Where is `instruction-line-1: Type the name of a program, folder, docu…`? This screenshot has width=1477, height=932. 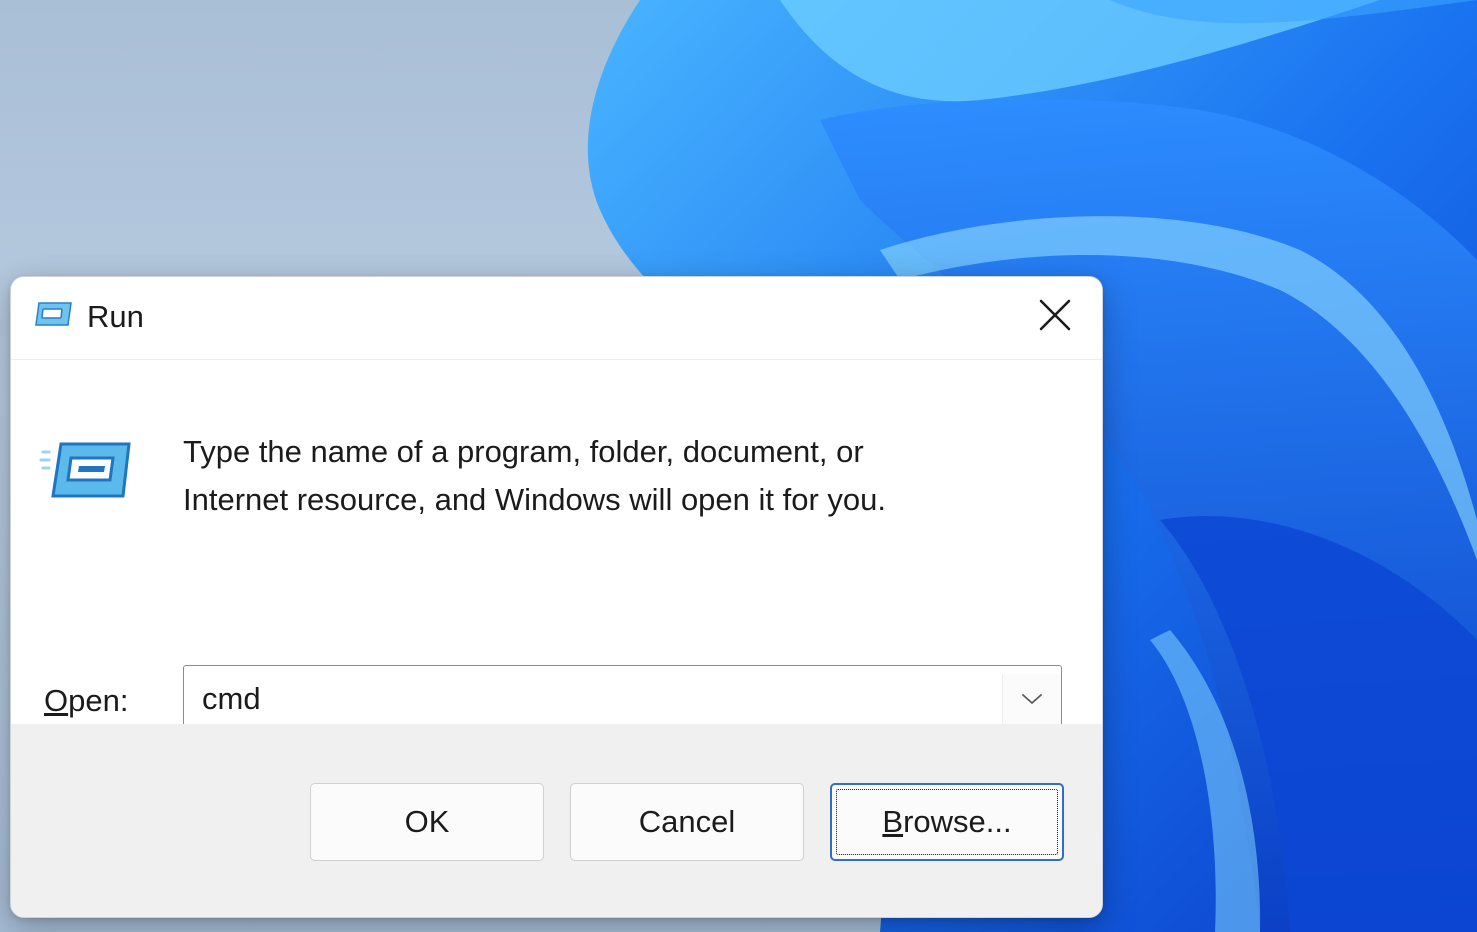
instruction-line-1: Type the name of a program, folder, docu… is located at coordinates (613, 452).